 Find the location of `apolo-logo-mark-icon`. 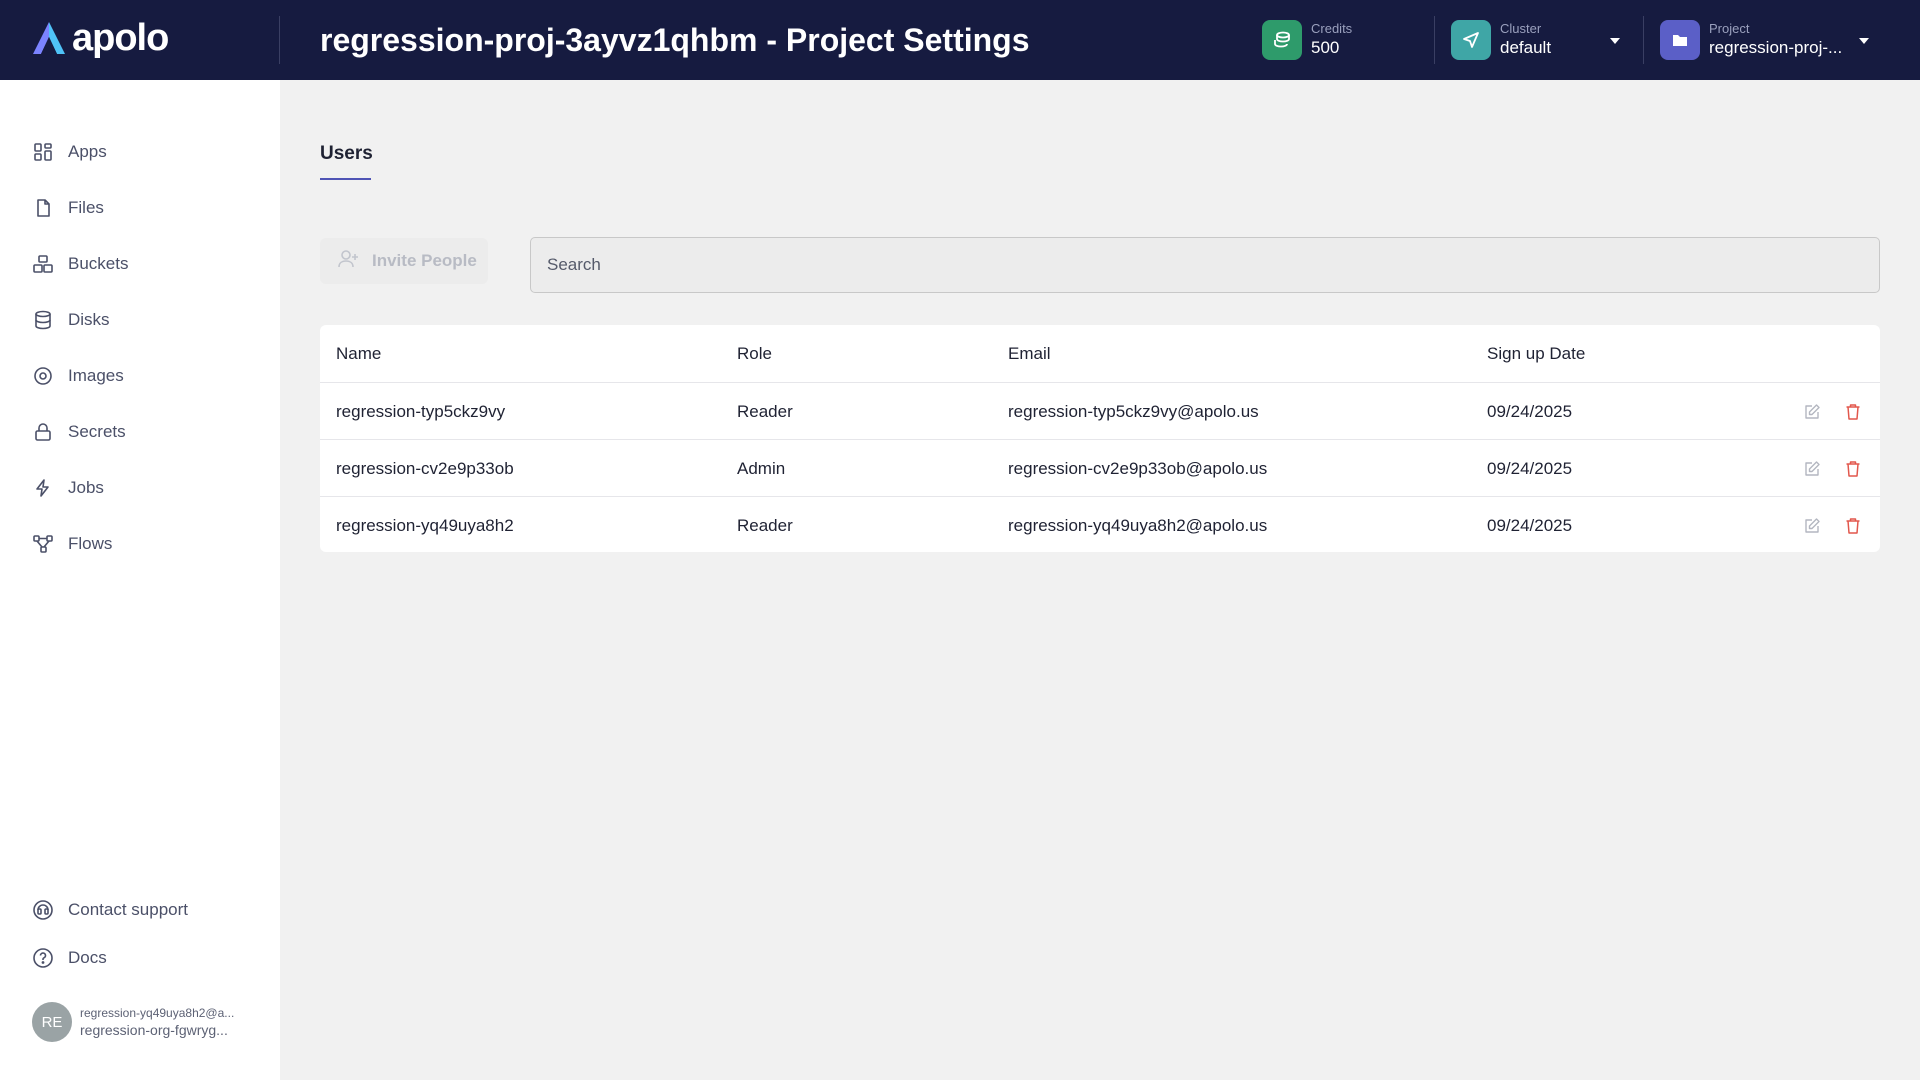

apolo-logo-mark-icon is located at coordinates (49, 38).